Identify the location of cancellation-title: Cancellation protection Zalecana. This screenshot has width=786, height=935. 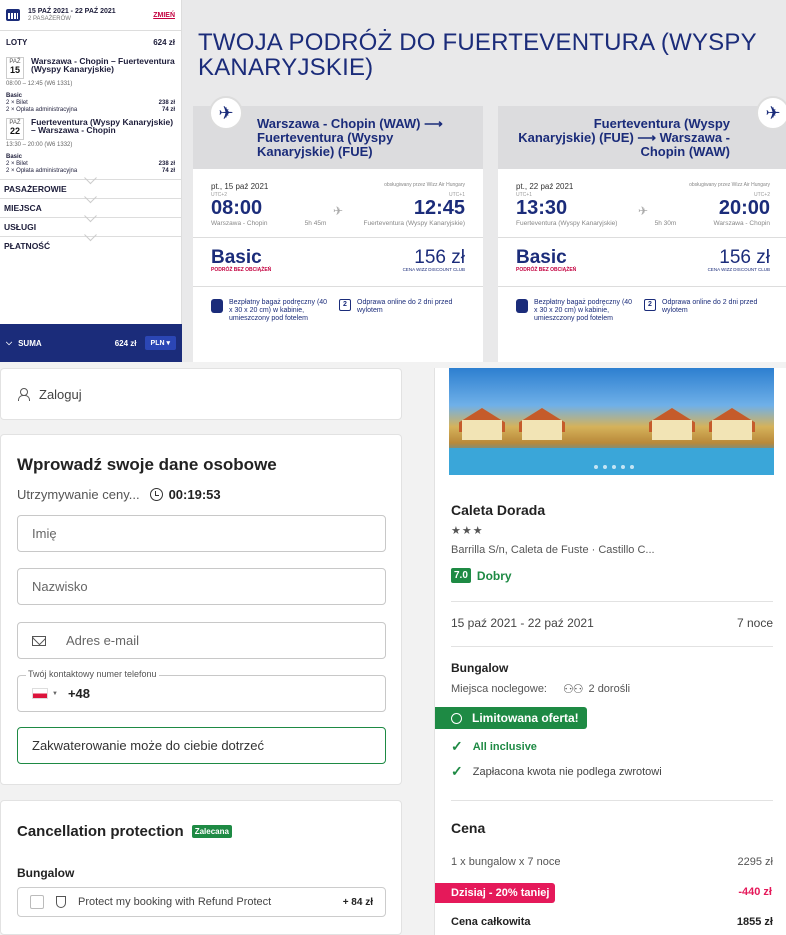
(201, 831).